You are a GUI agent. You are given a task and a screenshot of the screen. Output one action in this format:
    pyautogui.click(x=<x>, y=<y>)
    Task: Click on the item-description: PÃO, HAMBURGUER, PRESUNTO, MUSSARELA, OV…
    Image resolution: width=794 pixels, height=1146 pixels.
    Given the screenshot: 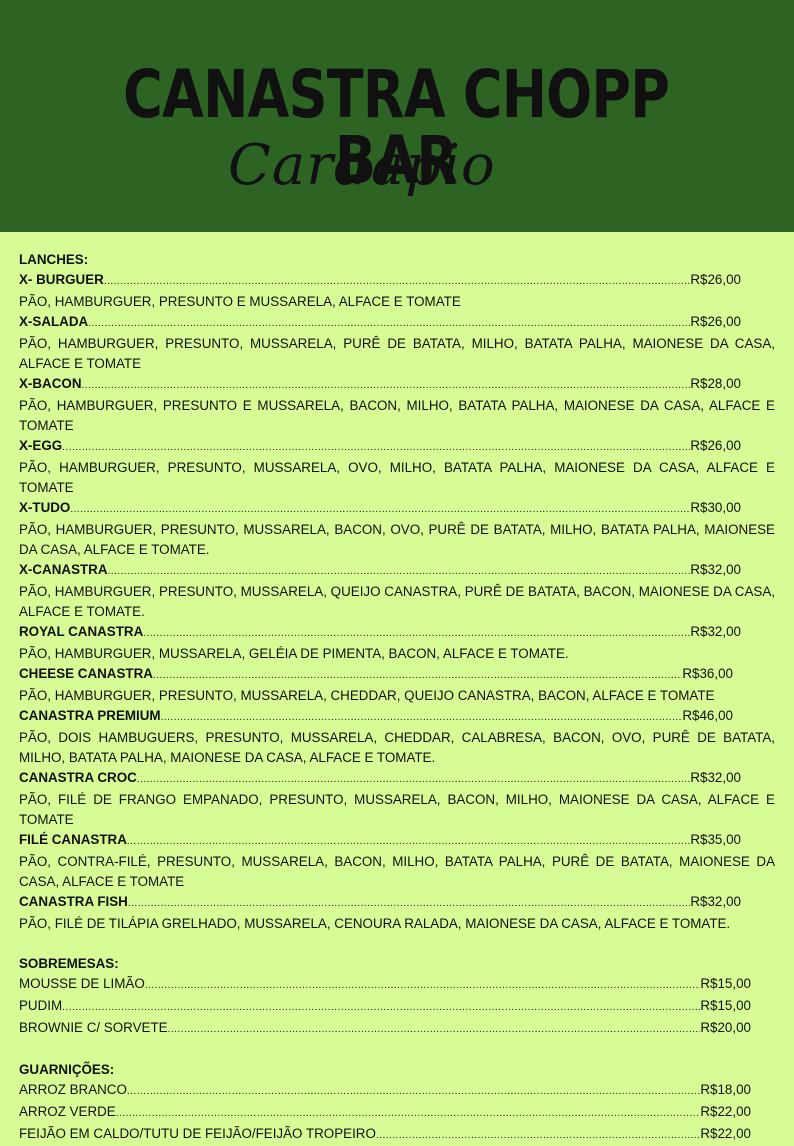 What is the action you would take?
    pyautogui.click(x=397, y=477)
    